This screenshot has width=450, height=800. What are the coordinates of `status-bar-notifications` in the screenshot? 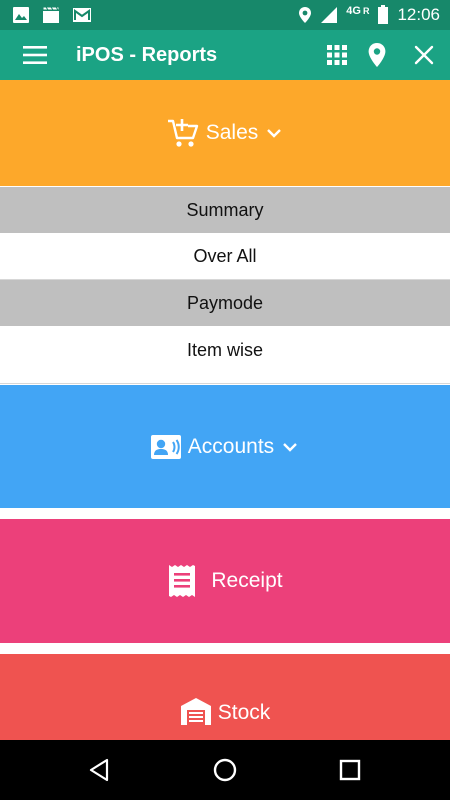 It's located at (52, 15).